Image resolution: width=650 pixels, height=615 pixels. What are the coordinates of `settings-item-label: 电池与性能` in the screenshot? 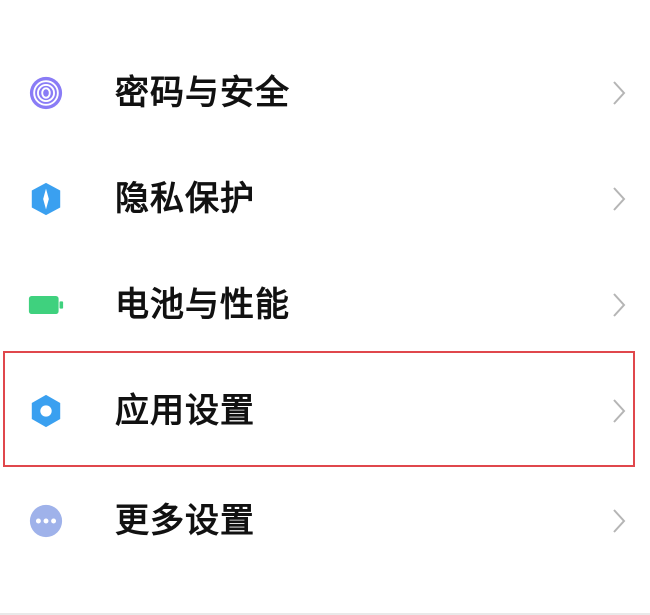 It's located at (202, 305).